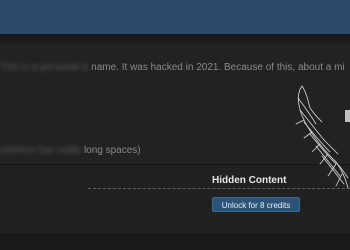 The image size is (350, 250). What do you see at coordinates (175, 241) in the screenshot?
I see `footer-bar` at bounding box center [175, 241].